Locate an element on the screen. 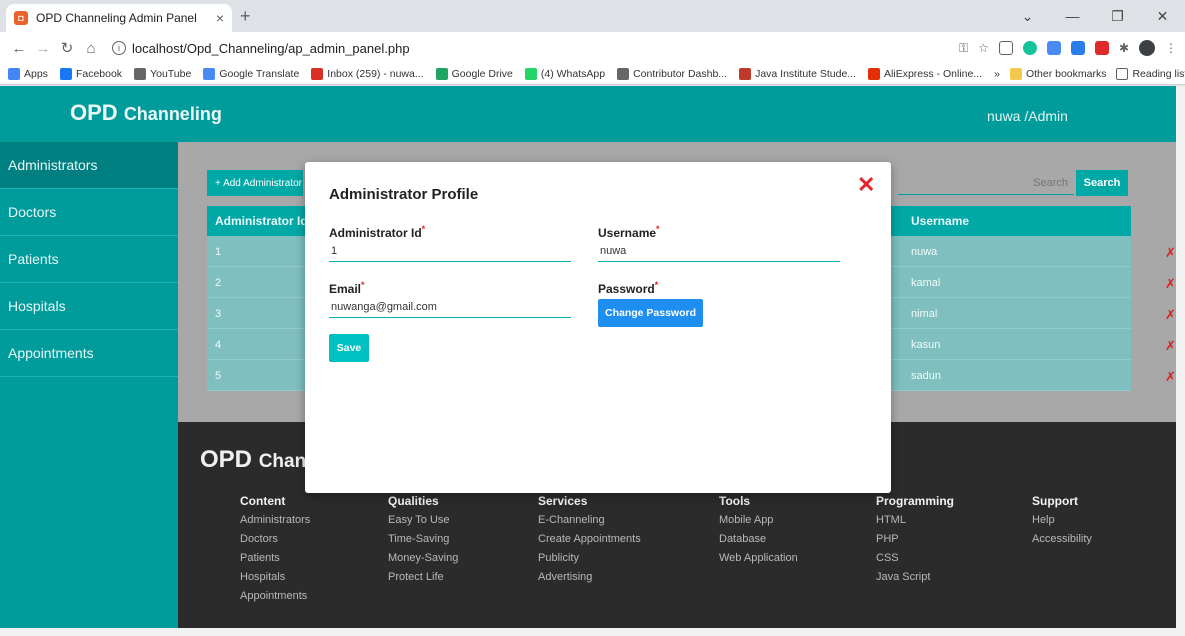 The height and width of the screenshot is (636, 1185). bookmark-item: Apps is located at coordinates (28, 74).